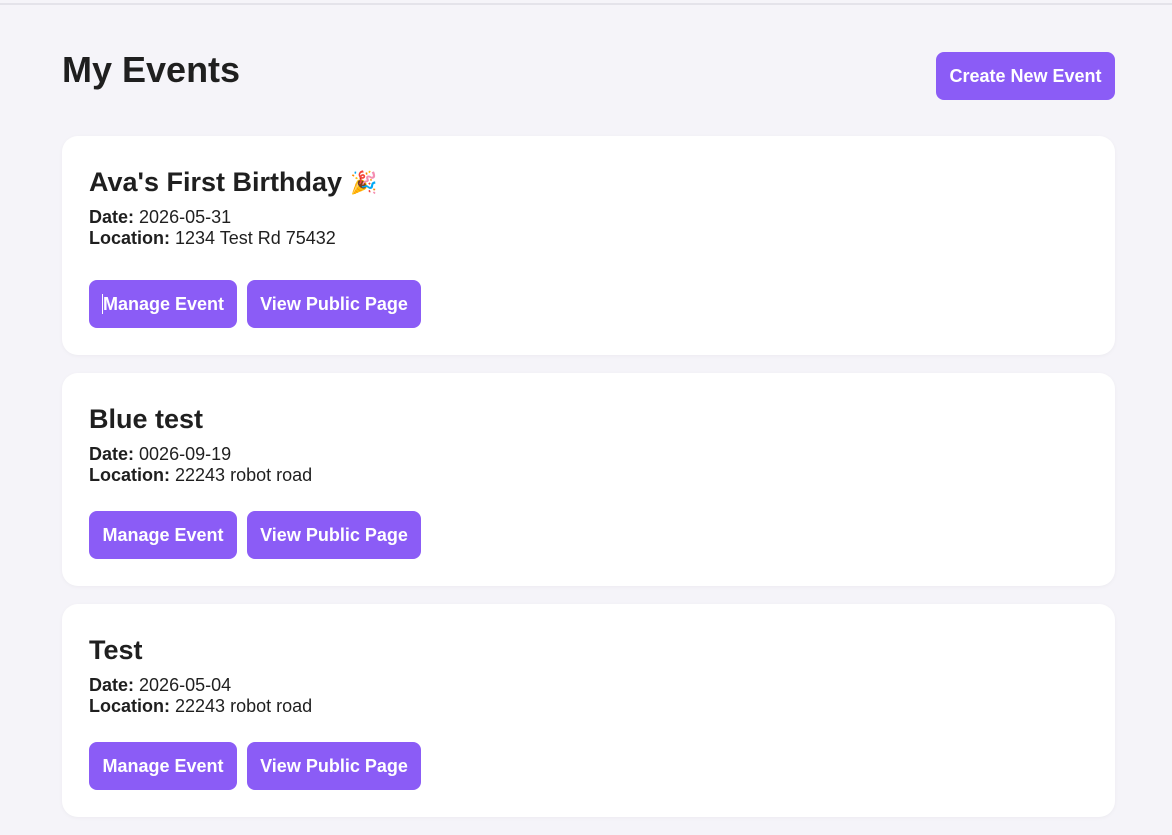  What do you see at coordinates (116, 650) in the screenshot?
I see `event-title: Test` at bounding box center [116, 650].